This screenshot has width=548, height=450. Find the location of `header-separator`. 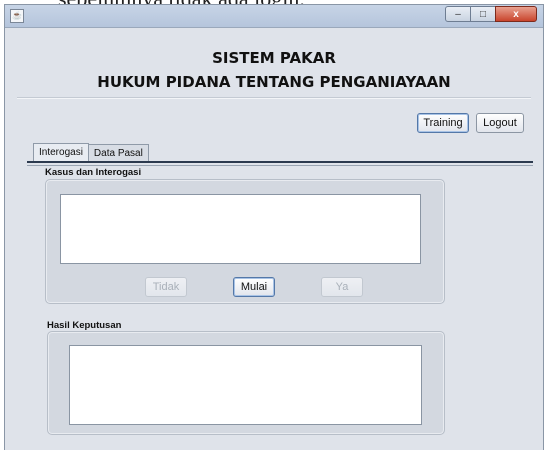

header-separator is located at coordinates (274, 98).